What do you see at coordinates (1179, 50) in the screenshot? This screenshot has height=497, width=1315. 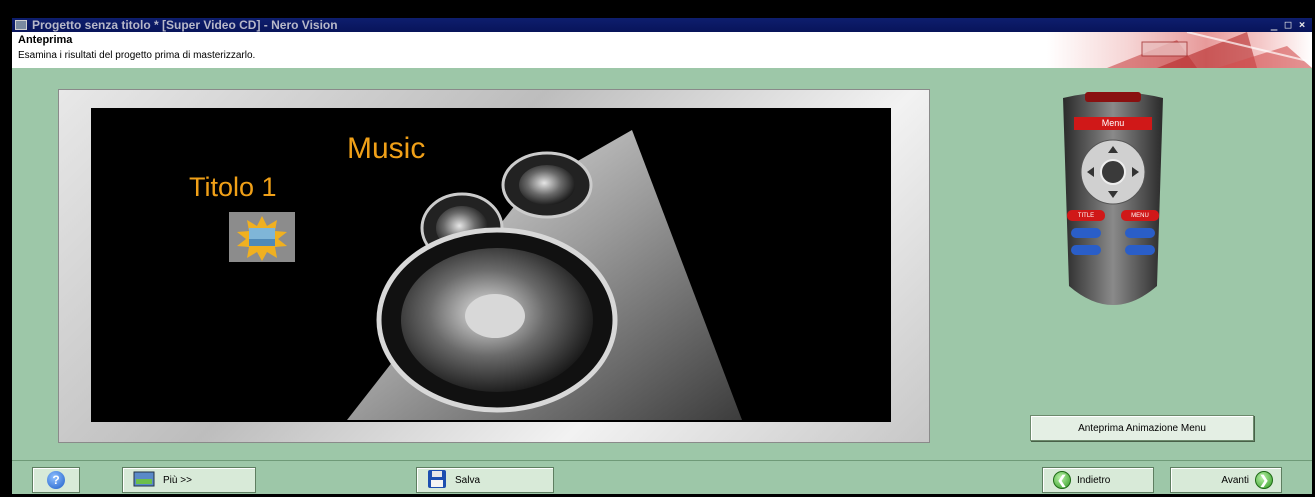 I see `header-banner-image` at bounding box center [1179, 50].